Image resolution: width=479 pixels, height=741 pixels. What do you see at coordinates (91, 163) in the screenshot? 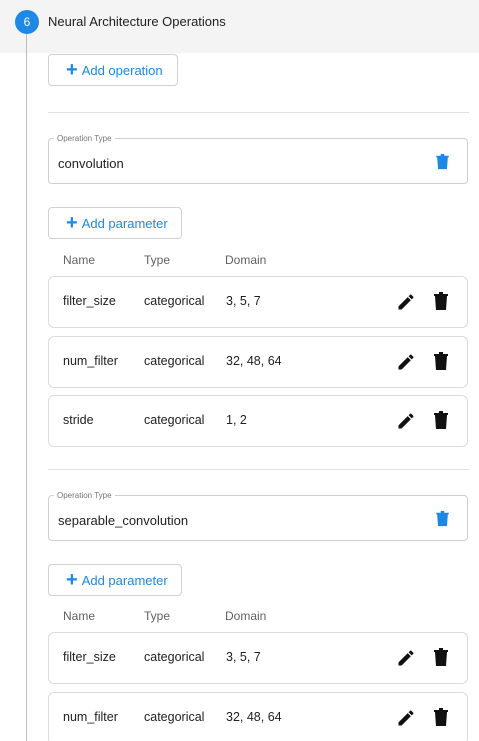
I see `operation-type-value: convolution` at bounding box center [91, 163].